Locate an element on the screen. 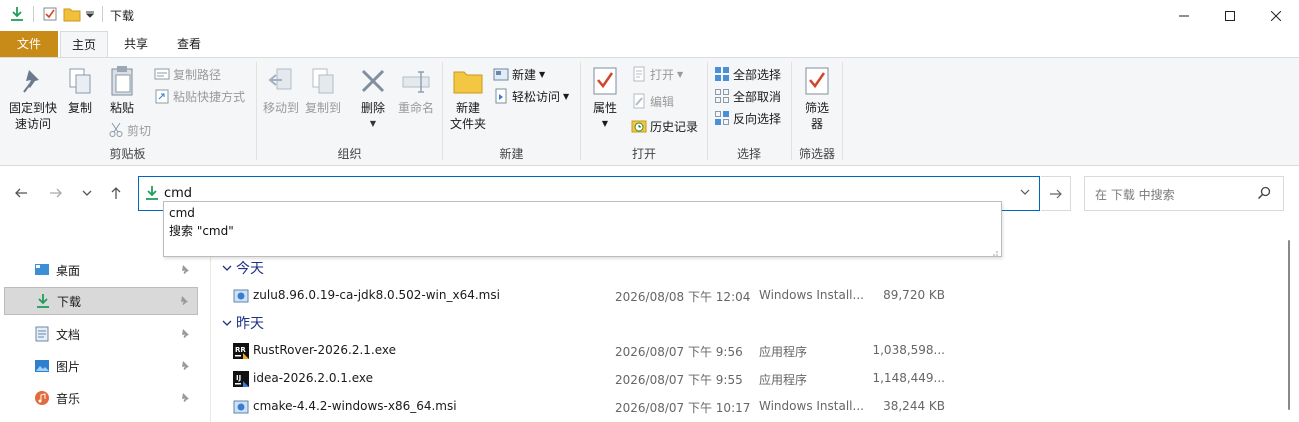  back-button is located at coordinates (21, 193).